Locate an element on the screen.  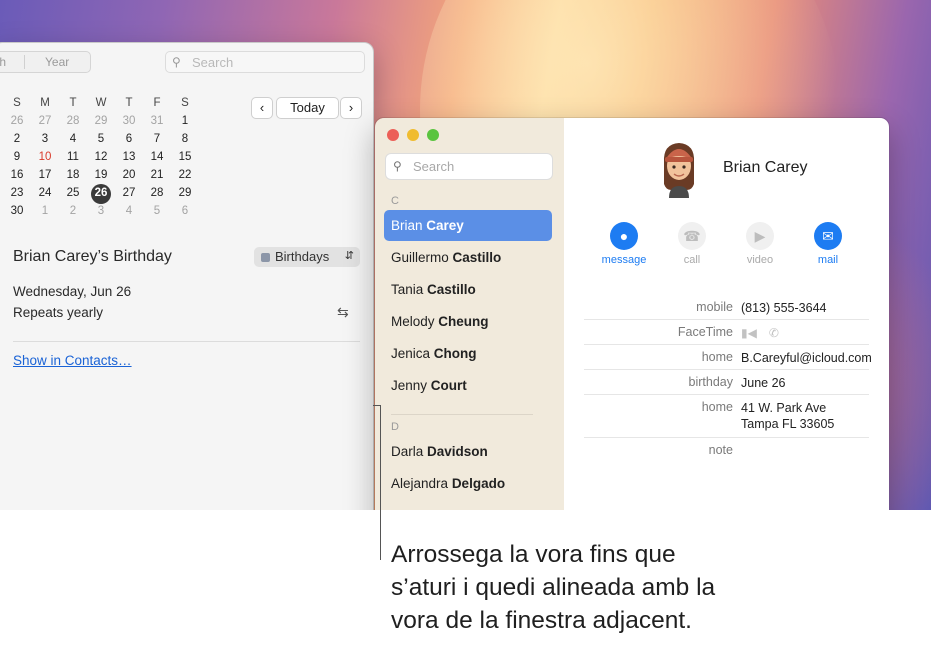
calendar-day: 23 is located at coordinates (17, 193).